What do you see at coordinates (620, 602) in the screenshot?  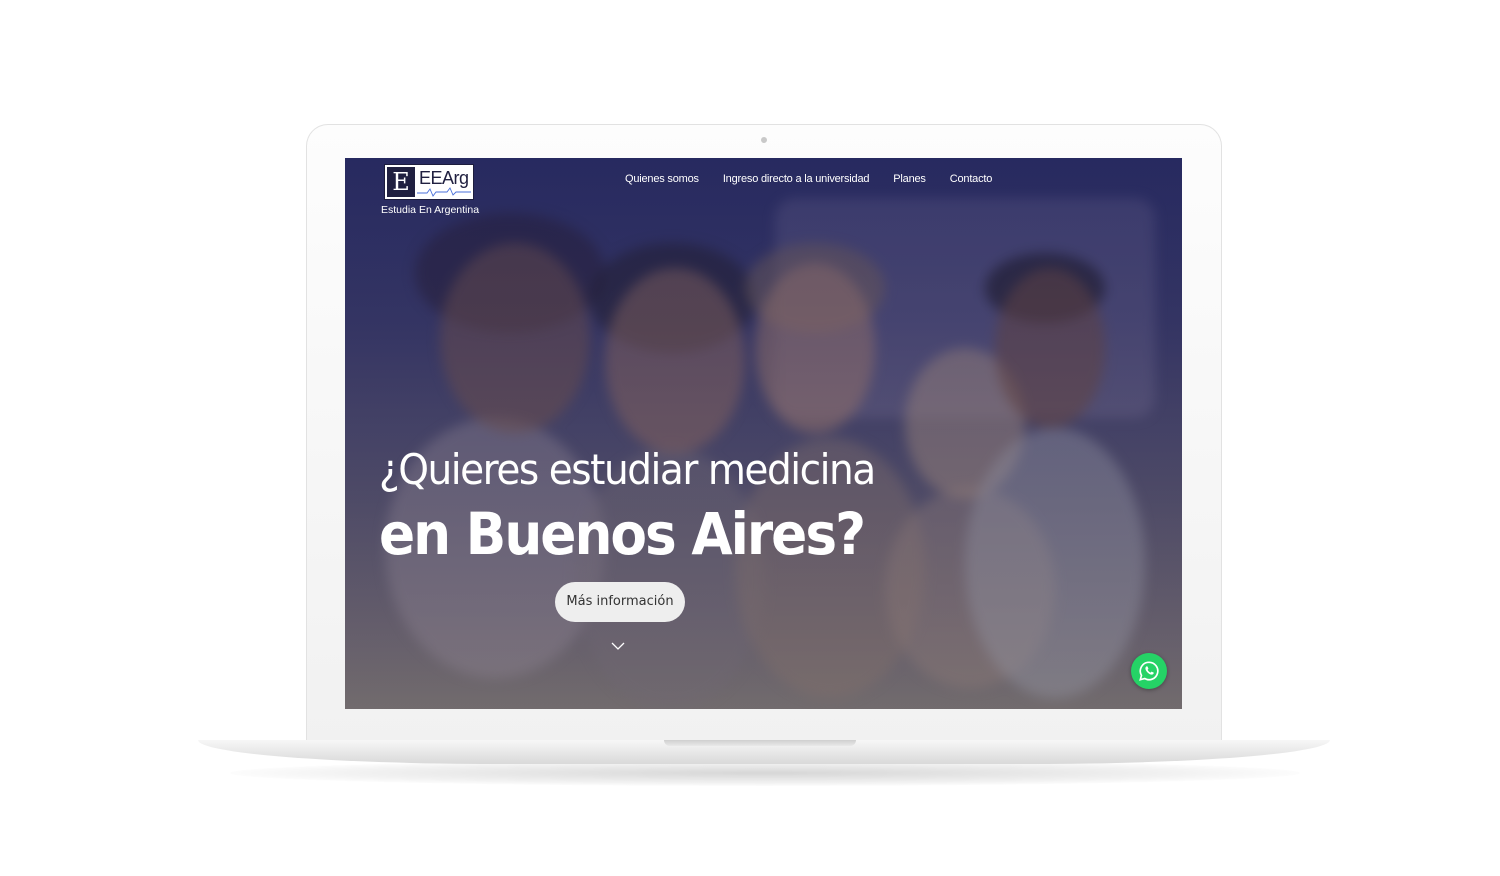 I see `more-info-button: Más información` at bounding box center [620, 602].